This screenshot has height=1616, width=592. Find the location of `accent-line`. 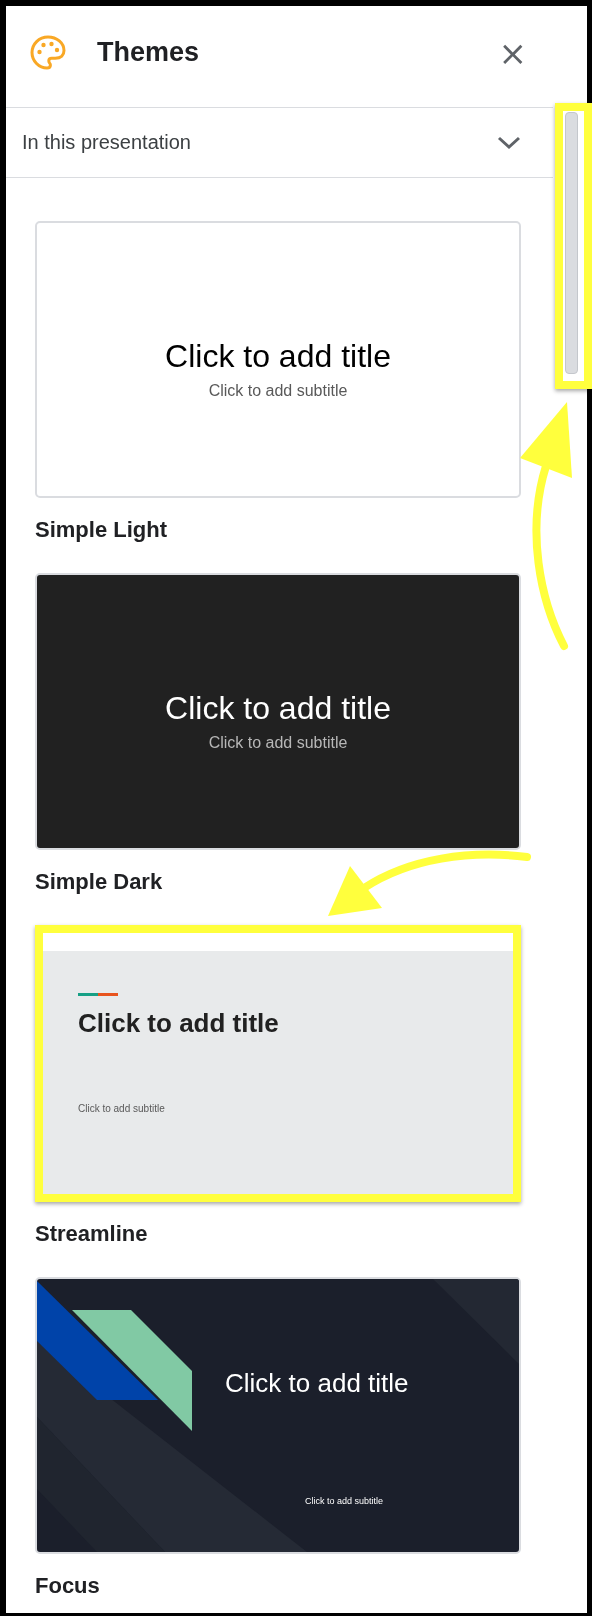

accent-line is located at coordinates (98, 994).